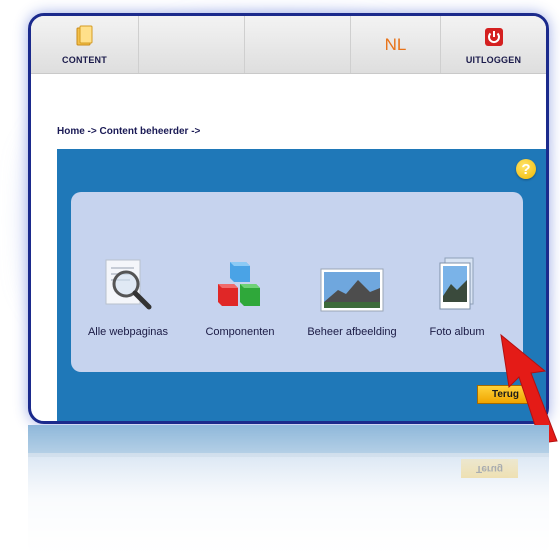  What do you see at coordinates (129, 131) in the screenshot?
I see `breadcrumb: Home -> Content beheerder ->` at bounding box center [129, 131].